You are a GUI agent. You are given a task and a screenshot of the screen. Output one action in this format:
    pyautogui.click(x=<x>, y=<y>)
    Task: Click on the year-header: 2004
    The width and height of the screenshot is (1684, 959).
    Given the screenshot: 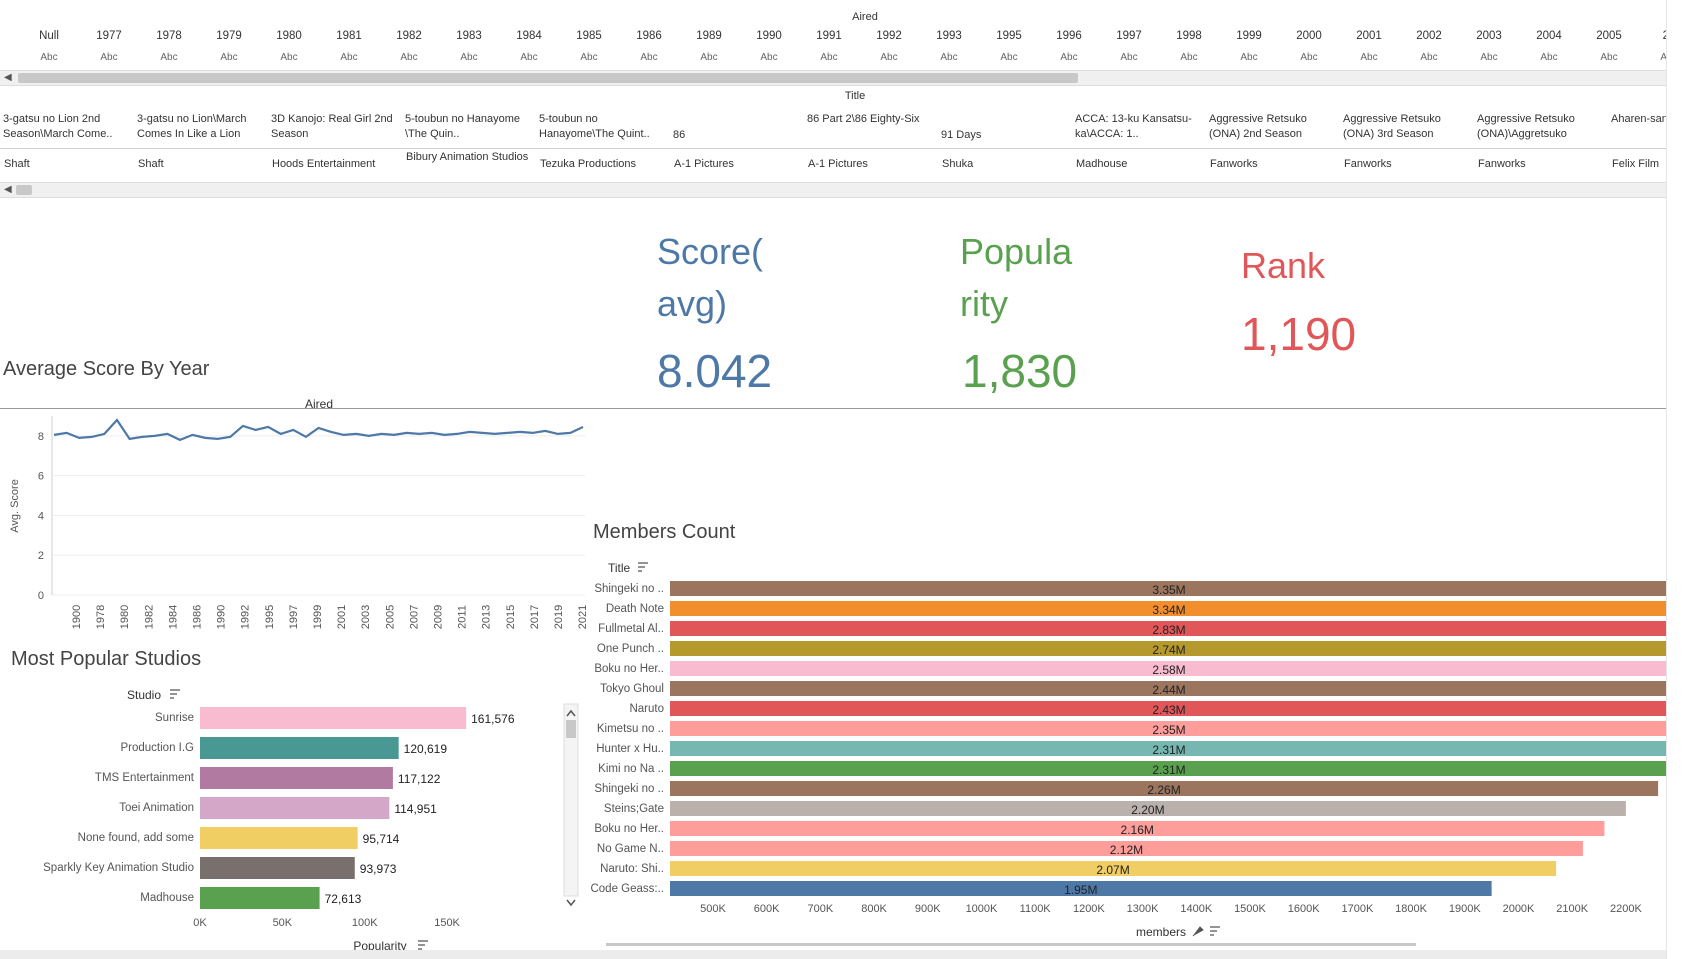 What is the action you would take?
    pyautogui.click(x=1549, y=36)
    